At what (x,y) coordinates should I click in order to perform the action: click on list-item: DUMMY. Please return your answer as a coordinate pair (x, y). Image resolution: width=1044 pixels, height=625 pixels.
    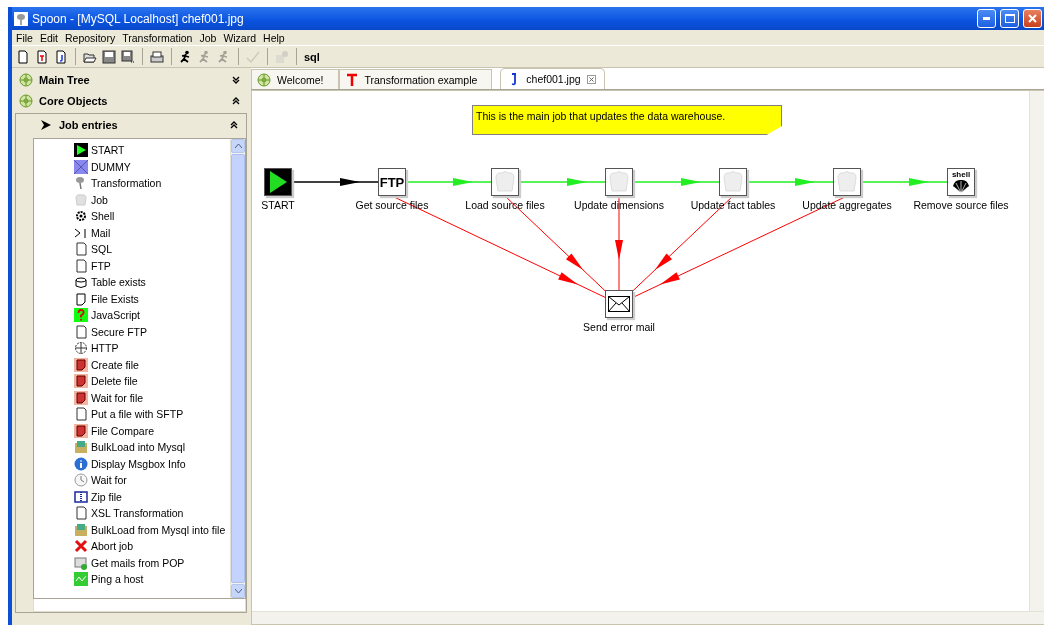
    Looking at the image, I should click on (152, 166).